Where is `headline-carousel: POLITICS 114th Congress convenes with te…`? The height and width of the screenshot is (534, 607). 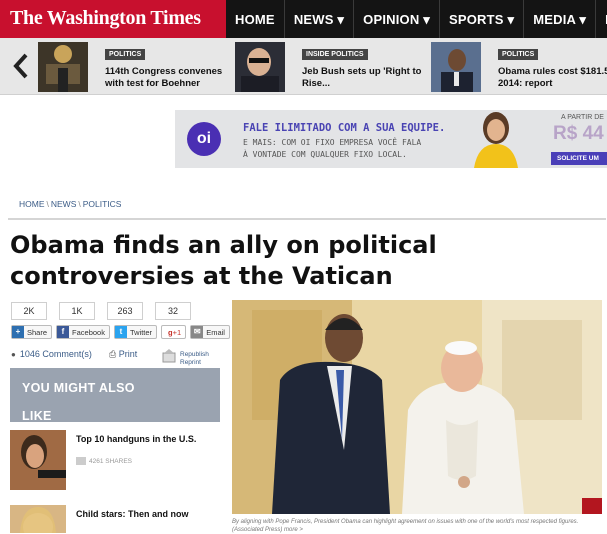 headline-carousel: POLITICS 114th Congress convenes with te… is located at coordinates (303, 66).